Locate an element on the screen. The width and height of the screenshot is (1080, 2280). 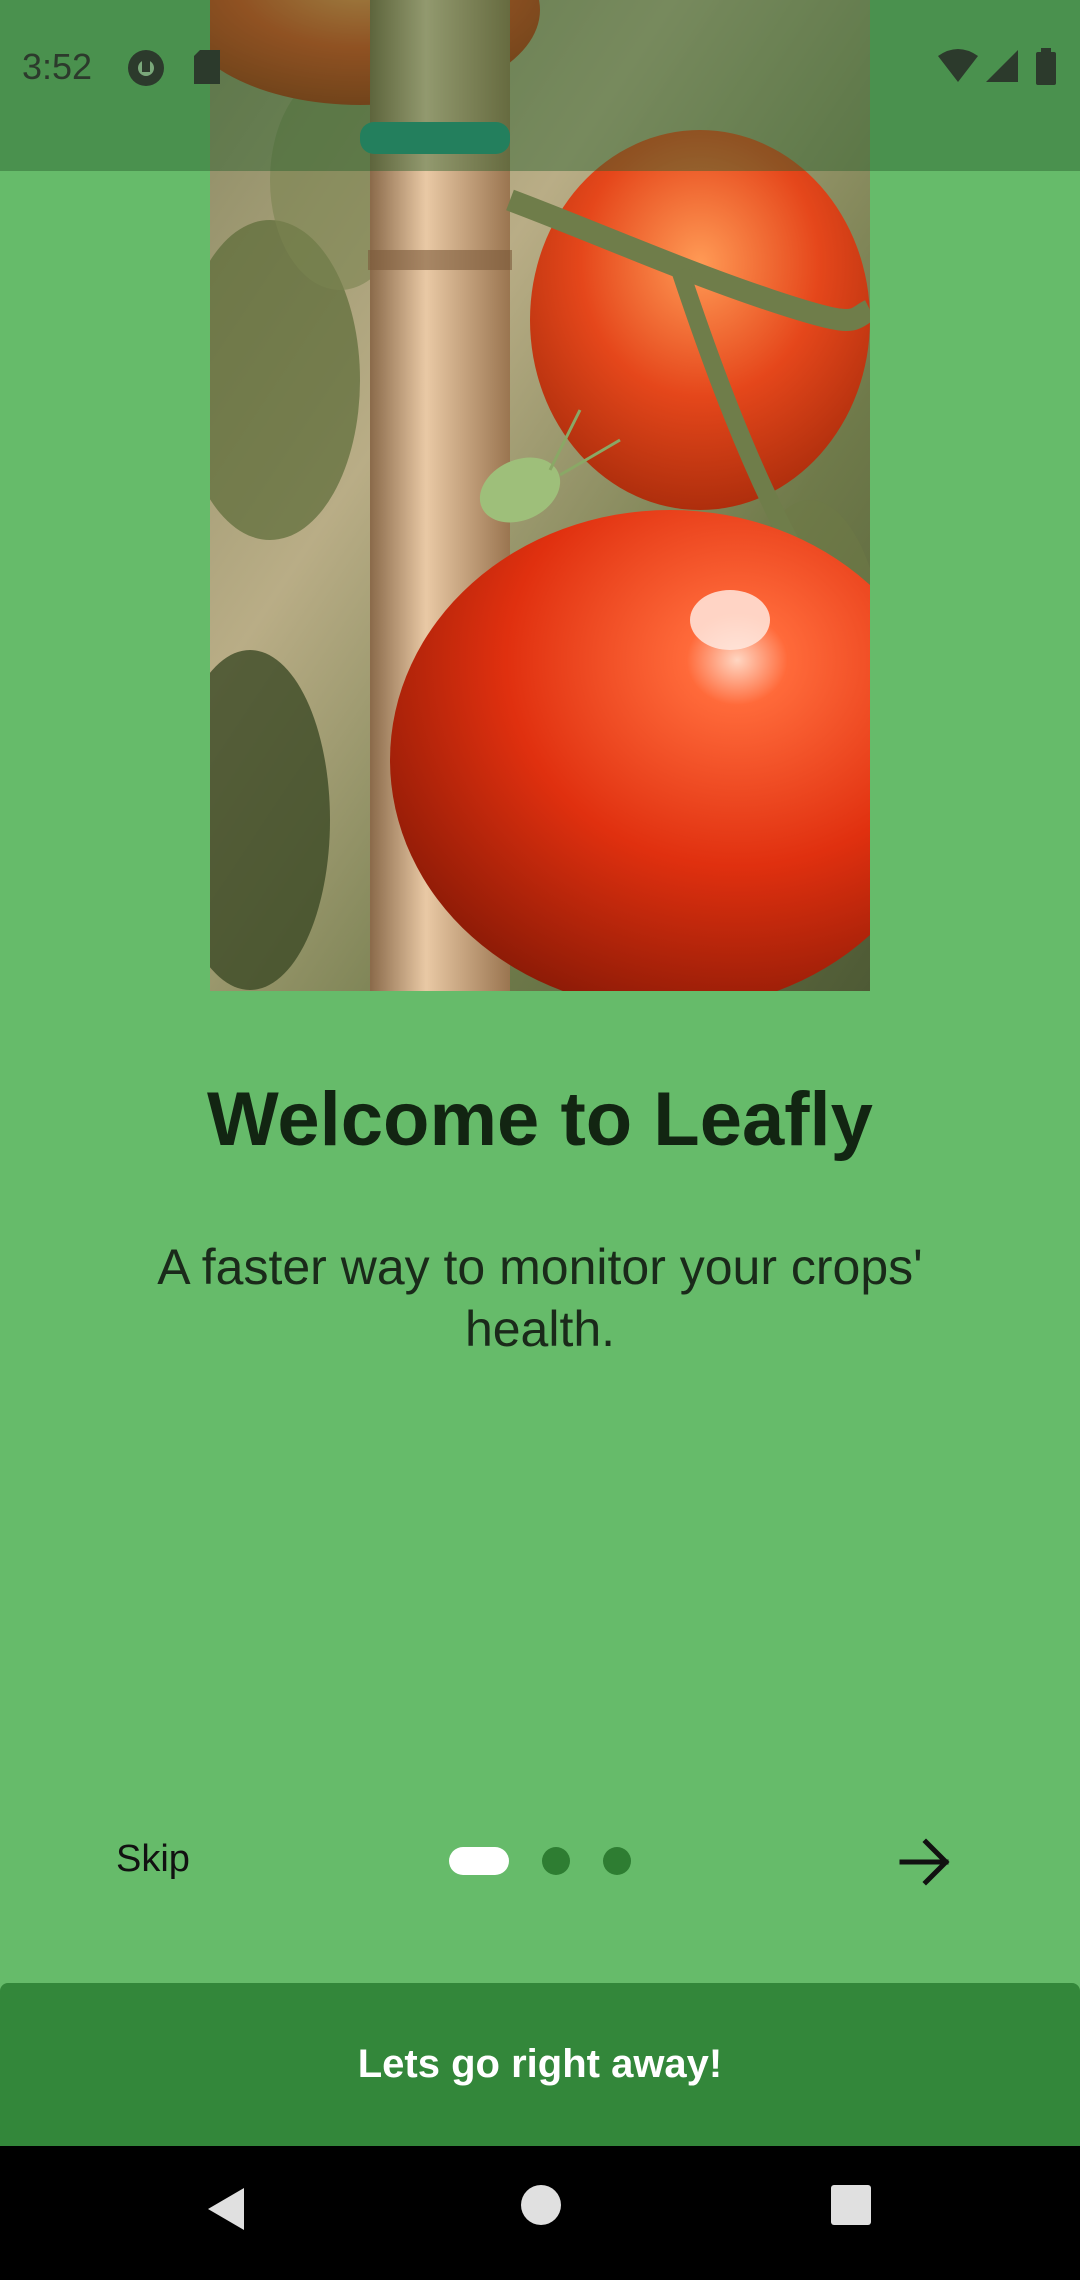
cell-signal-icon is located at coordinates (1002, 68).